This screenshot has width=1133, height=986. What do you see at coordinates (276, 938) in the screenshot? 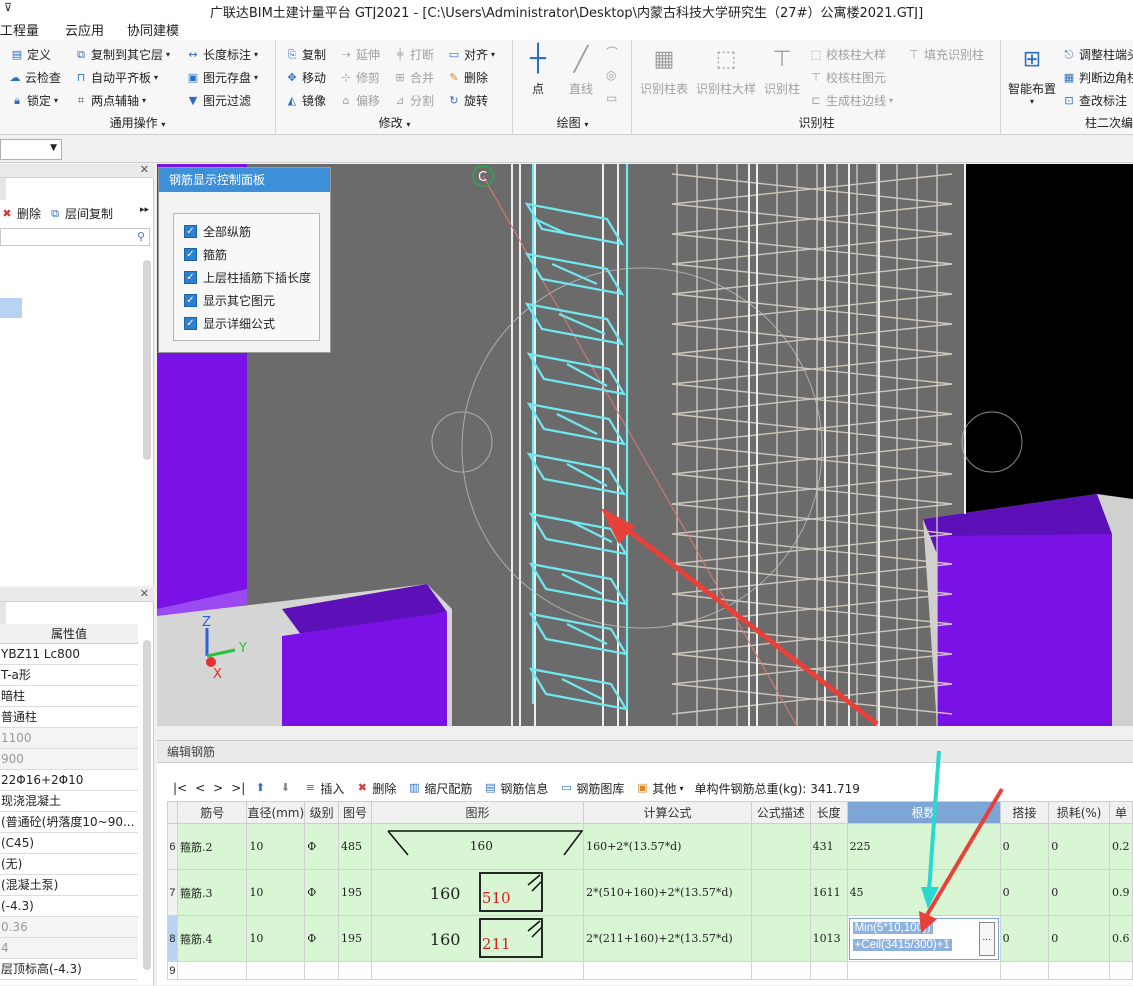
I see `cell-diameter: 10` at bounding box center [276, 938].